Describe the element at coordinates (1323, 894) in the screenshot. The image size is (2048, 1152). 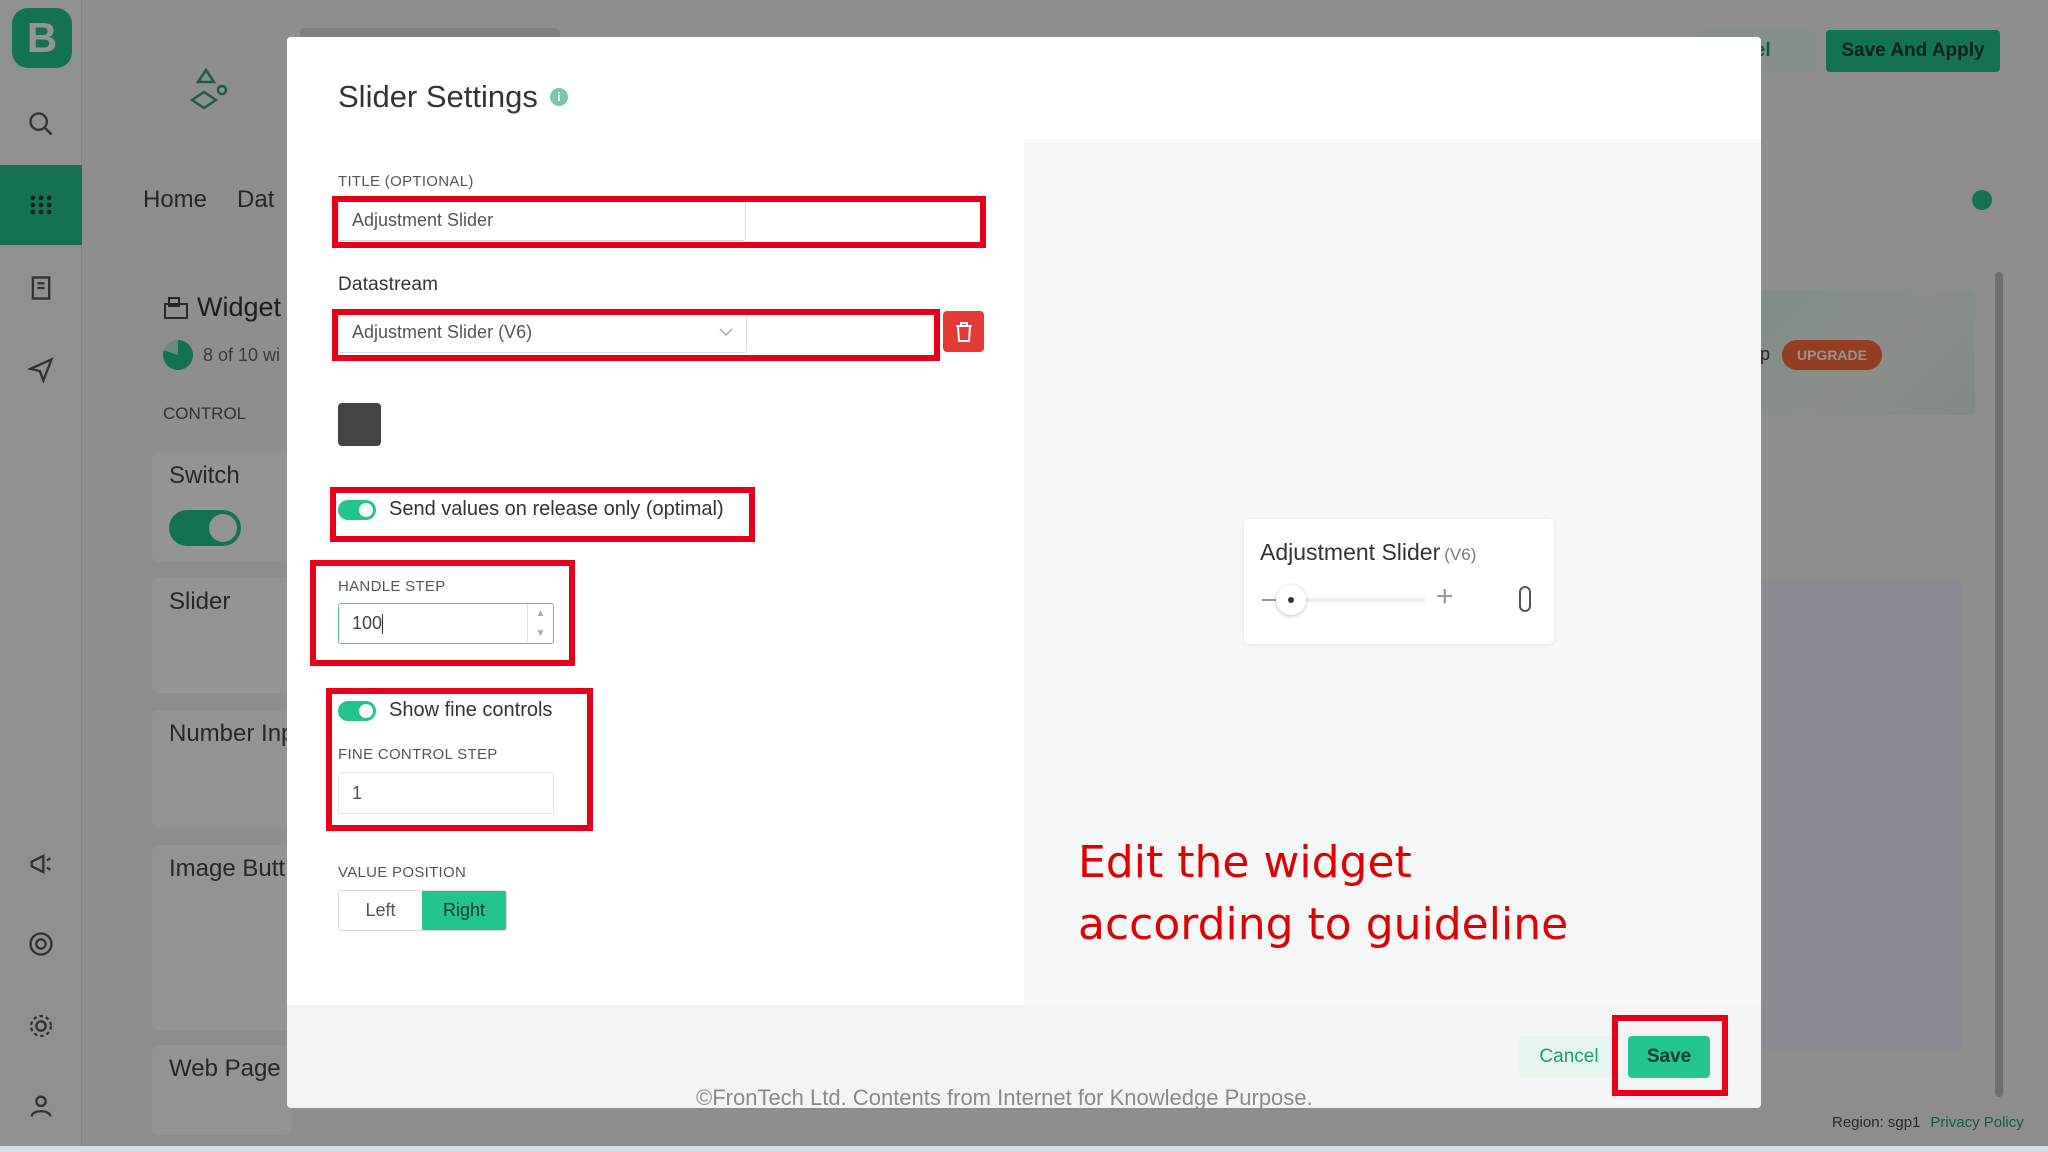
I see `annotation-text: Edit the widget according to guideline` at that location.